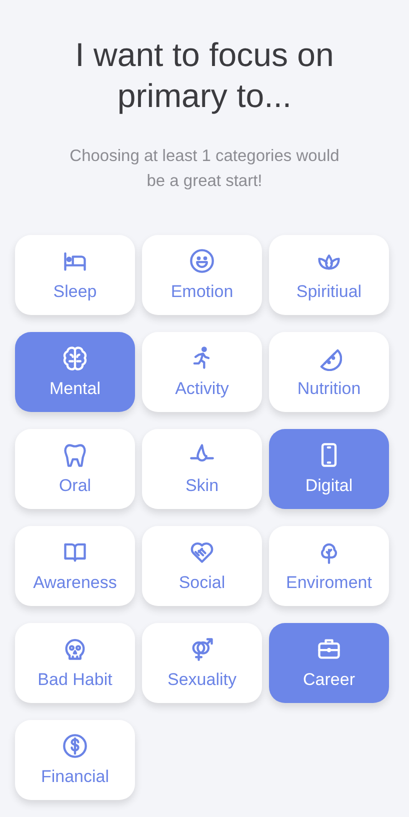  Describe the element at coordinates (75, 275) in the screenshot. I see `category-tile: Sleep` at that location.